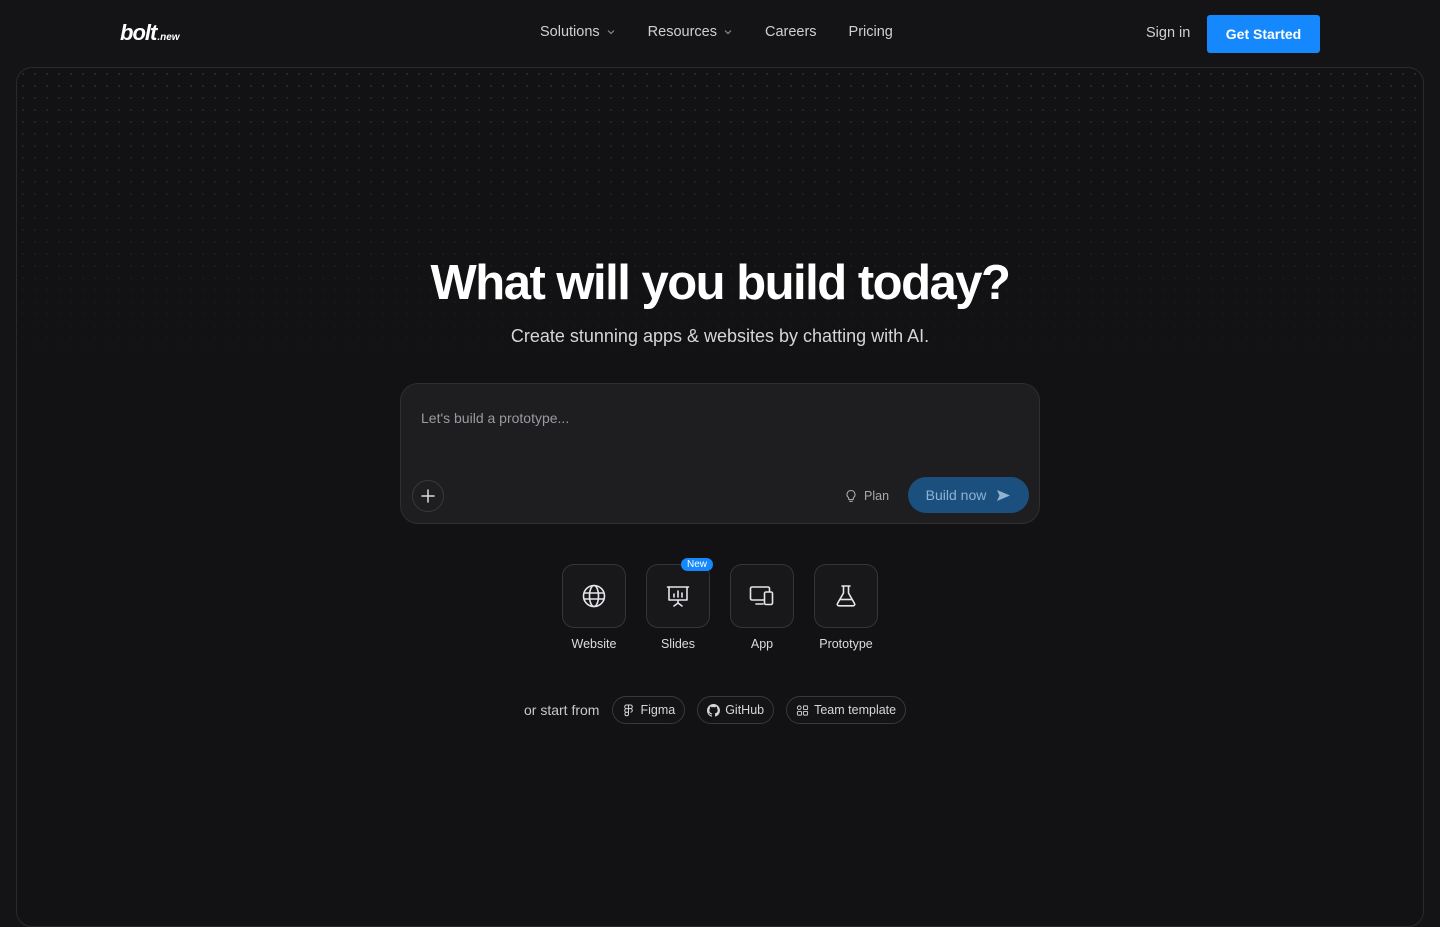 This screenshot has width=1440, height=927. What do you see at coordinates (956, 495) in the screenshot?
I see `build-now-label: Build now` at bounding box center [956, 495].